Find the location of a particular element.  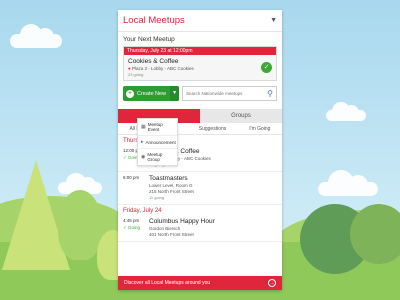

menu-item-meetup-event: ▦ Meetup Event is located at coordinates (157, 127).